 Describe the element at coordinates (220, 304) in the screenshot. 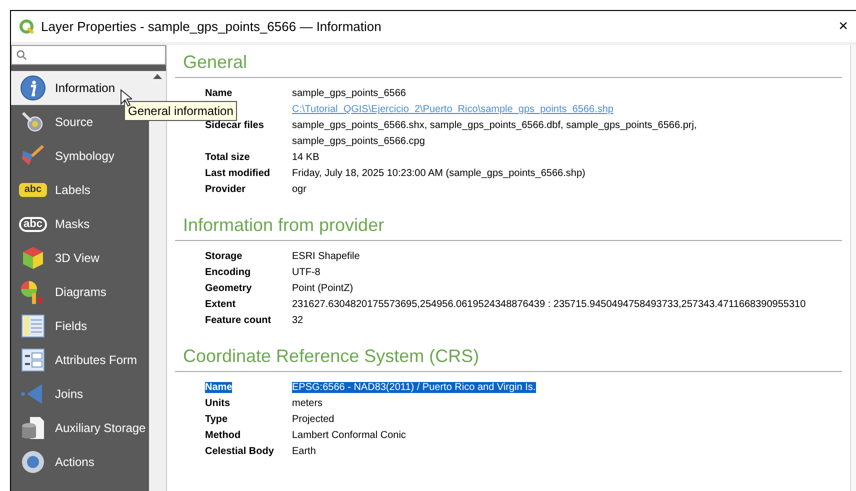

I see `field-label: Extent` at that location.